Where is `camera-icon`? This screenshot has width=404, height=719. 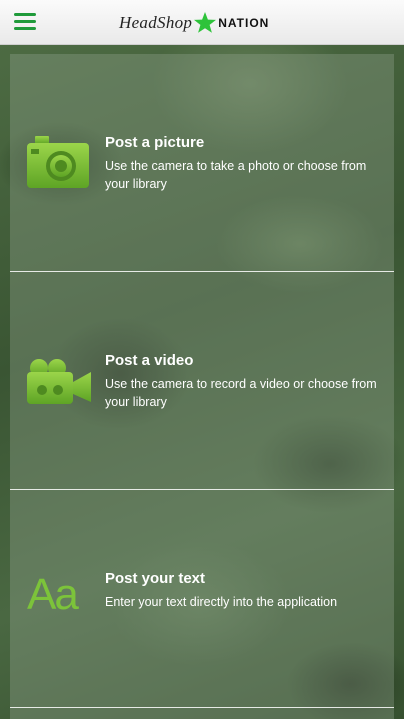
camera-icon is located at coordinates (58, 162).